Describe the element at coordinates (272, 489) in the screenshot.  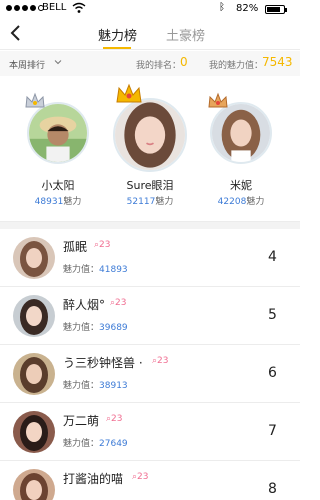
I see `rank-number: 8` at that location.